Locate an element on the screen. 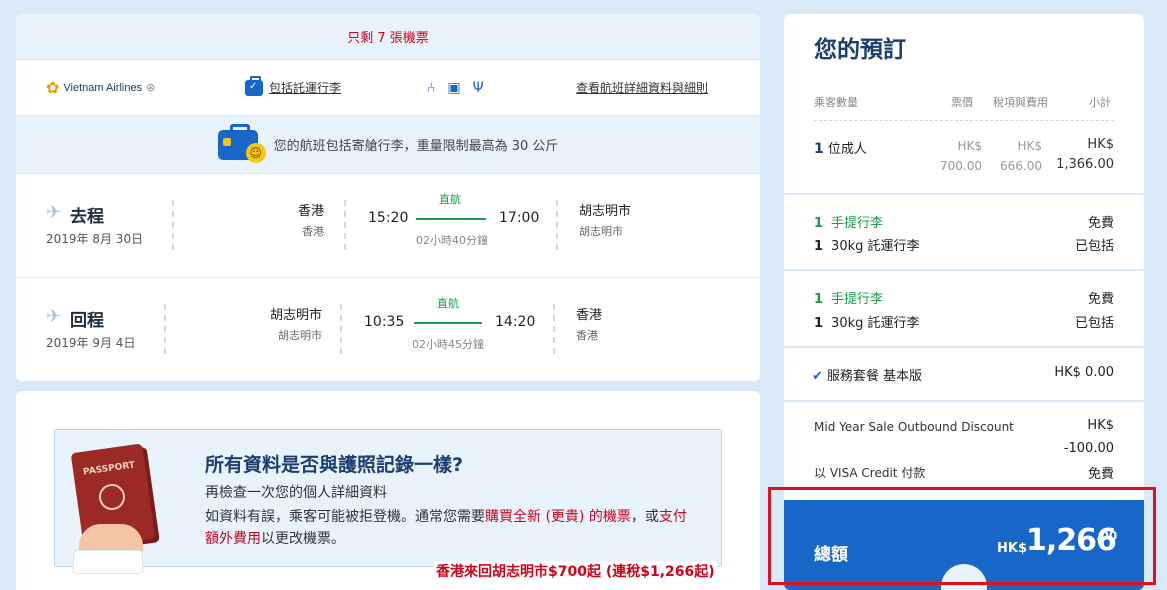 This screenshot has height=590, width=1167. header-fare: 票價 is located at coordinates (962, 102).